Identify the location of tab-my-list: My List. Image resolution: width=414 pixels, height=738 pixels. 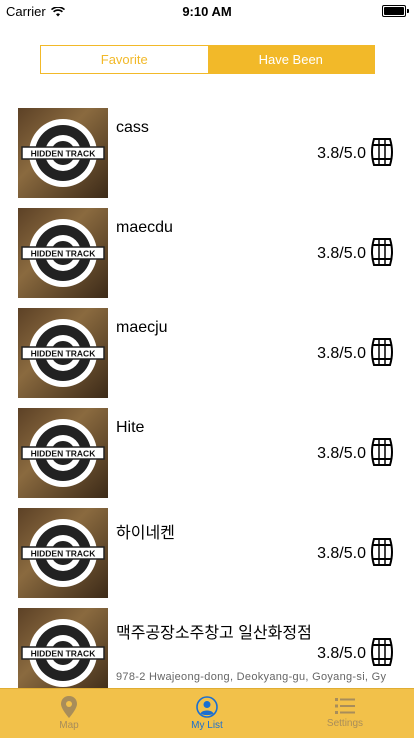
(207, 713).